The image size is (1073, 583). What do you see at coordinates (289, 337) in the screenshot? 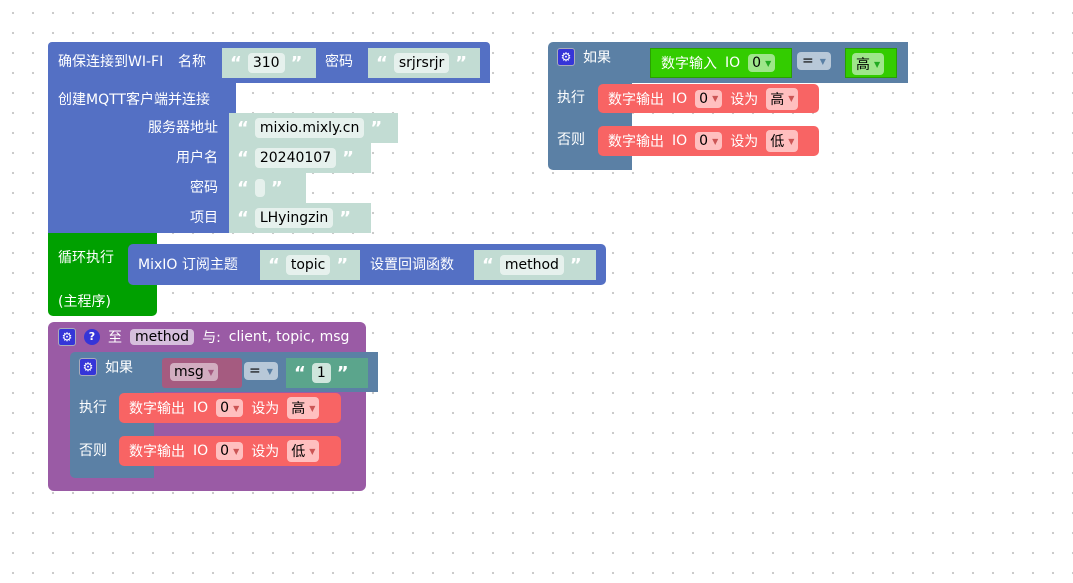
I see `procedure-params: client, topic, msg` at bounding box center [289, 337].